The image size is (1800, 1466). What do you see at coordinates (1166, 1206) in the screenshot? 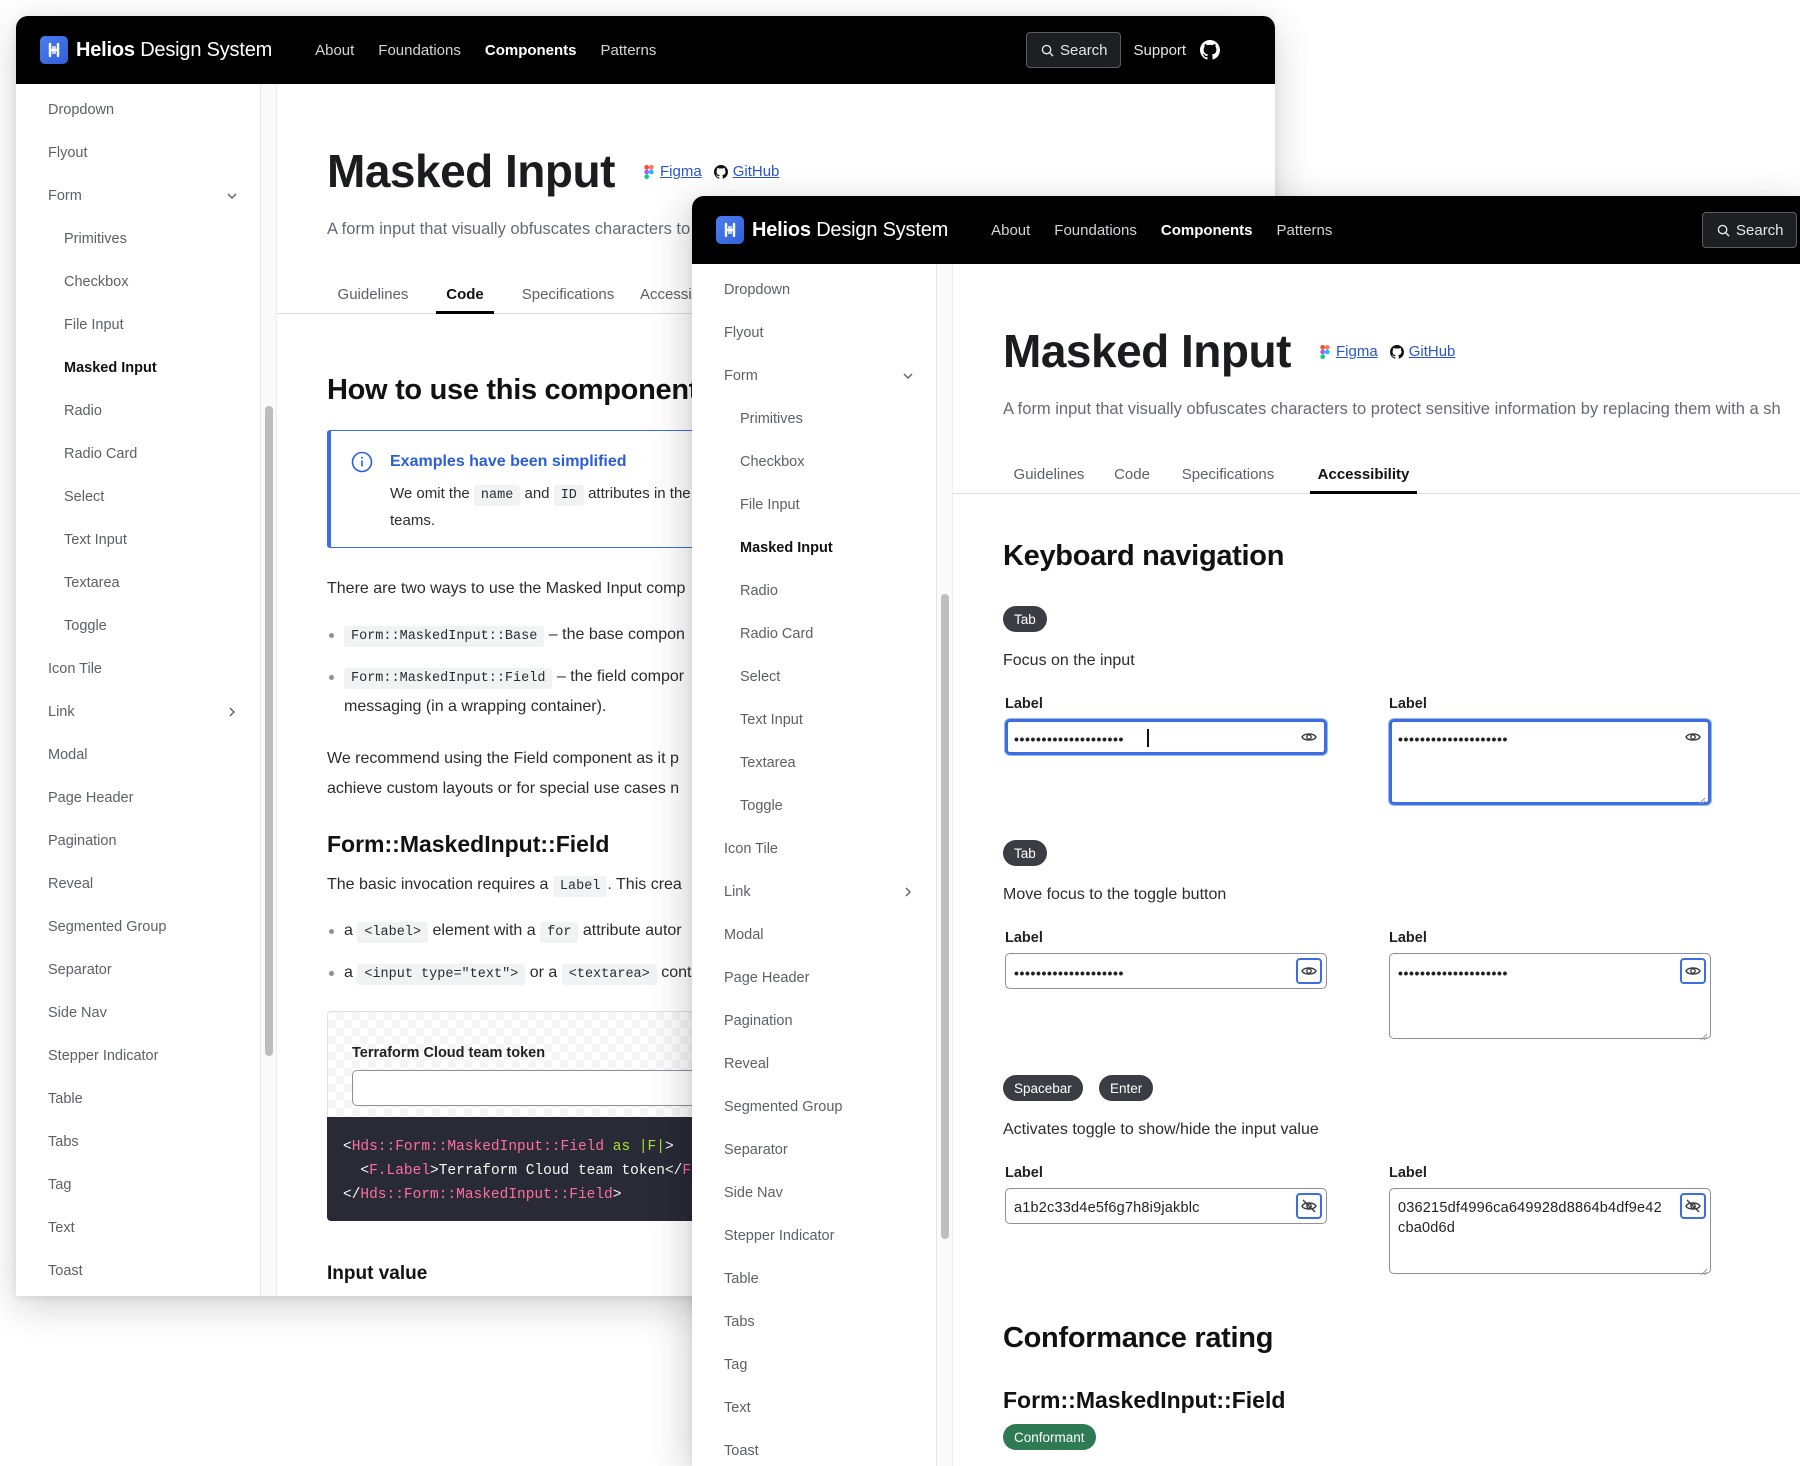
I see `masked-input: a1b2c33d4e5f6g7h8i9jakblc` at bounding box center [1166, 1206].